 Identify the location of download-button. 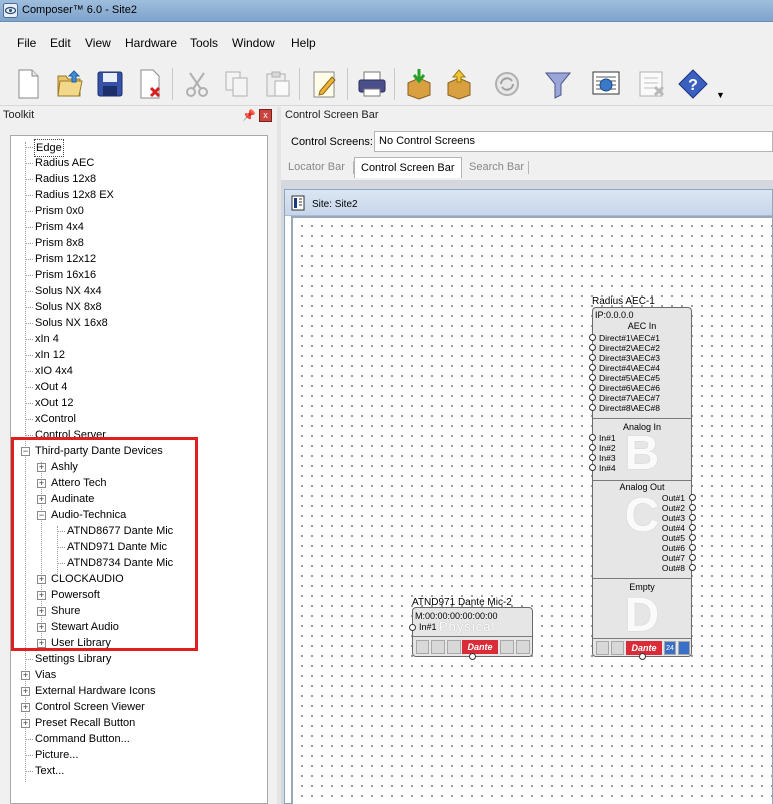
(419, 84).